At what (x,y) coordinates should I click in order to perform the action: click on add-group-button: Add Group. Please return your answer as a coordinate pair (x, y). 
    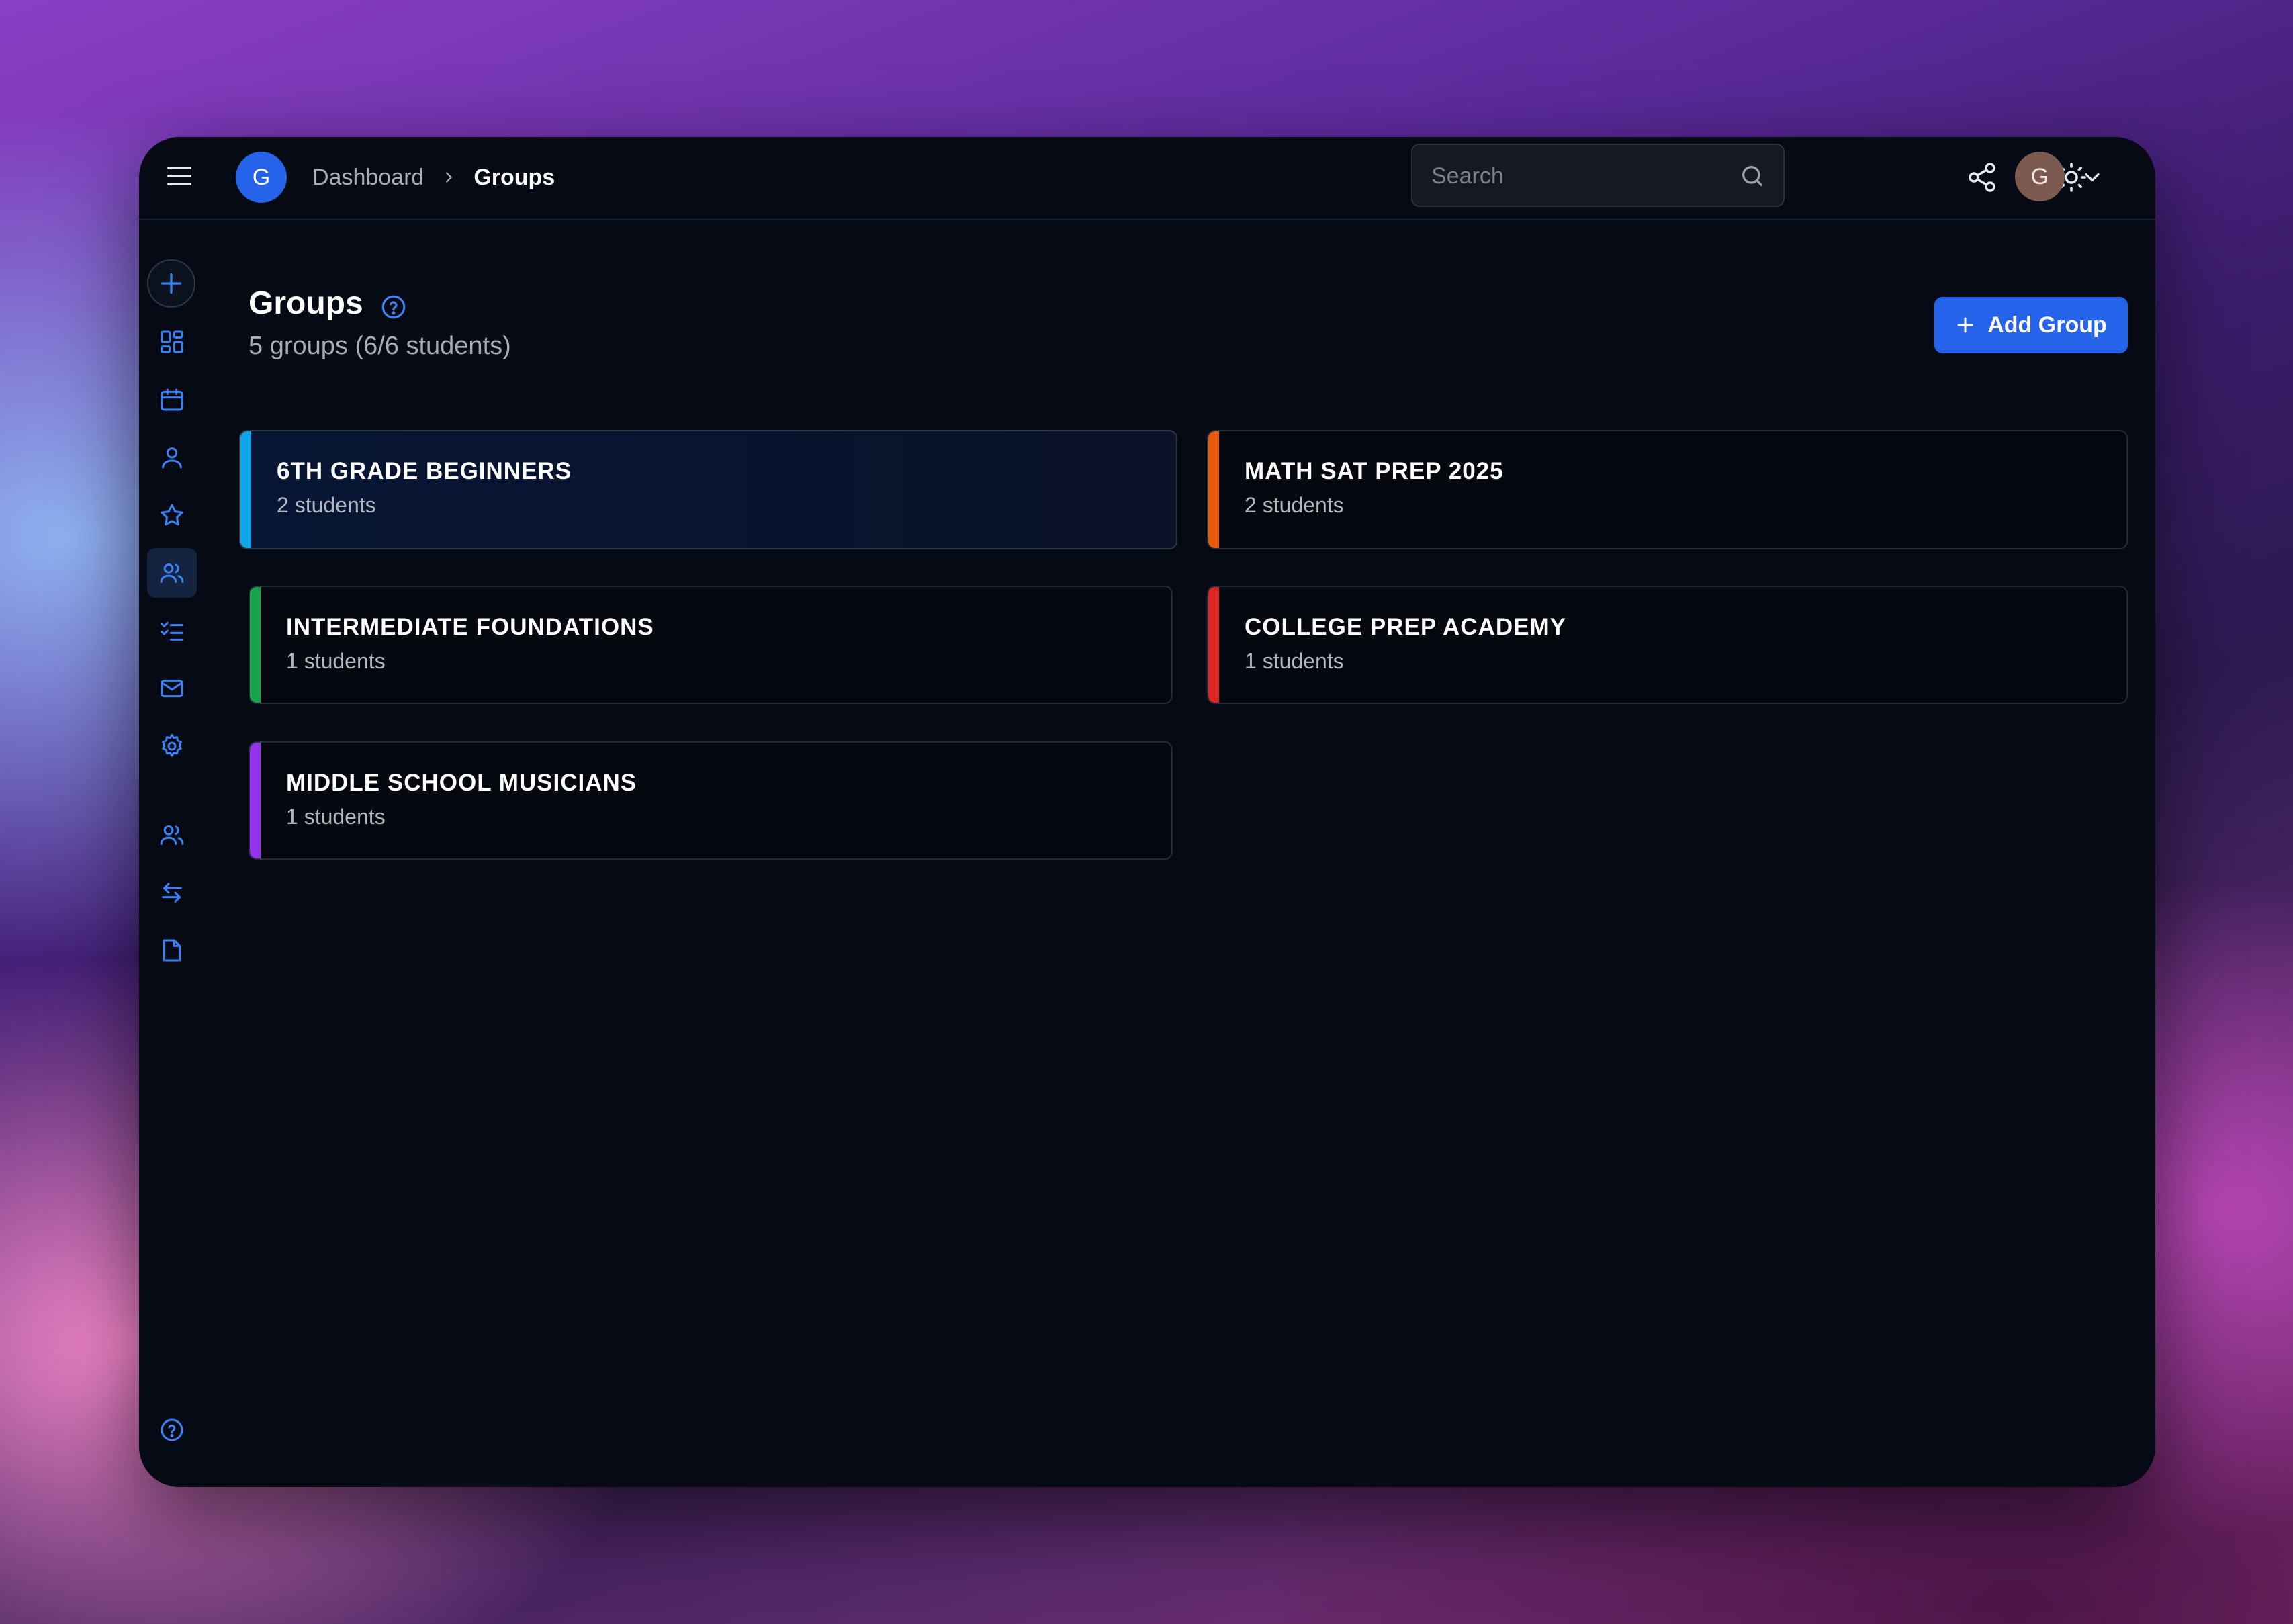
    Looking at the image, I should click on (2031, 325).